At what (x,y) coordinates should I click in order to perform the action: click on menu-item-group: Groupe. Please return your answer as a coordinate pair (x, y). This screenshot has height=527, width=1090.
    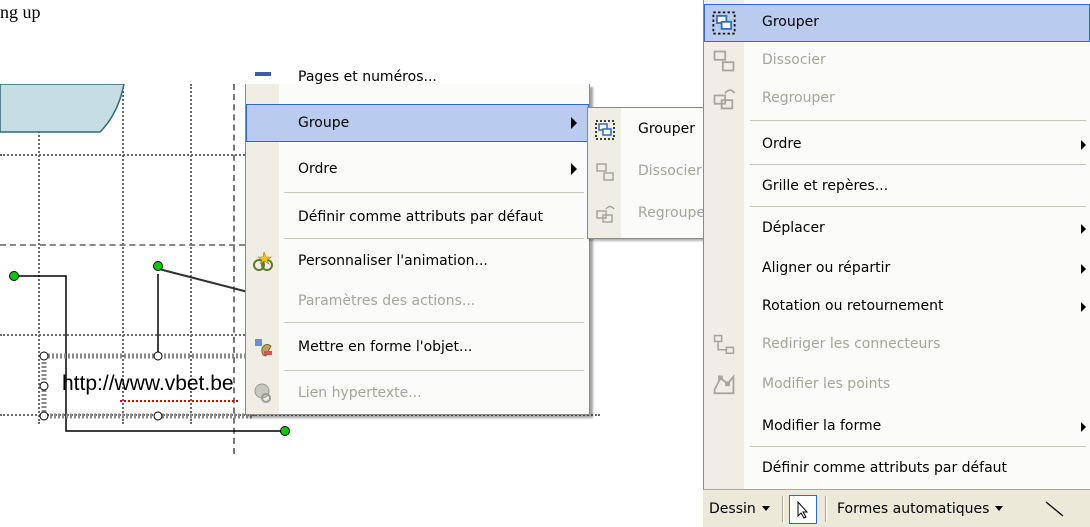
    Looking at the image, I should click on (417, 123).